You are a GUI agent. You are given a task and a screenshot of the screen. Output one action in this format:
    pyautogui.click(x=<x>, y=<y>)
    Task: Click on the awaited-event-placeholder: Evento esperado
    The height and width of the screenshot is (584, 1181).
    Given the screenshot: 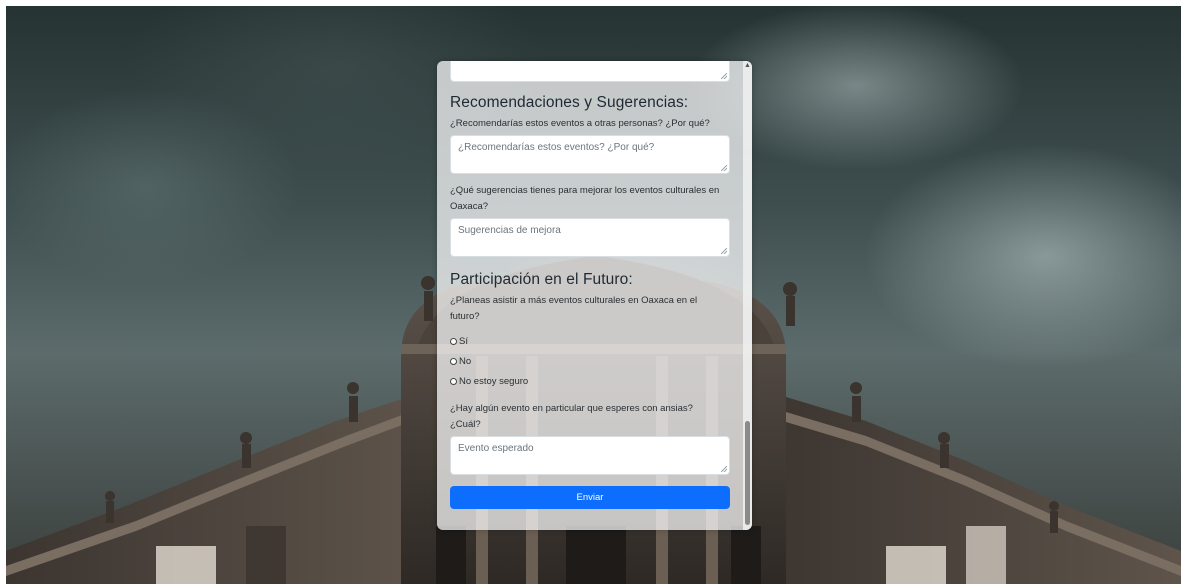 What is the action you would take?
    pyautogui.click(x=496, y=448)
    